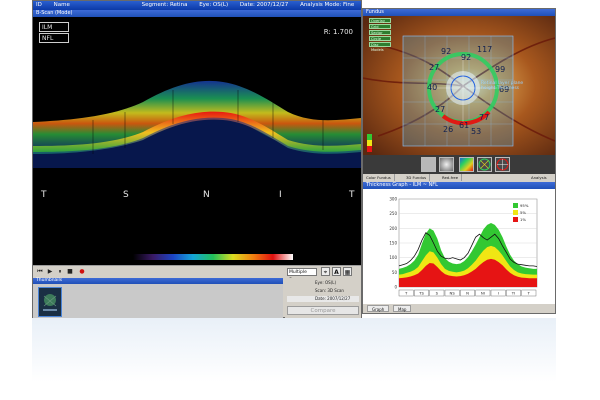 The image size is (600, 400). What do you see at coordinates (484, 117) in the screenshot?
I see `sector-value: 77` at bounding box center [484, 117].